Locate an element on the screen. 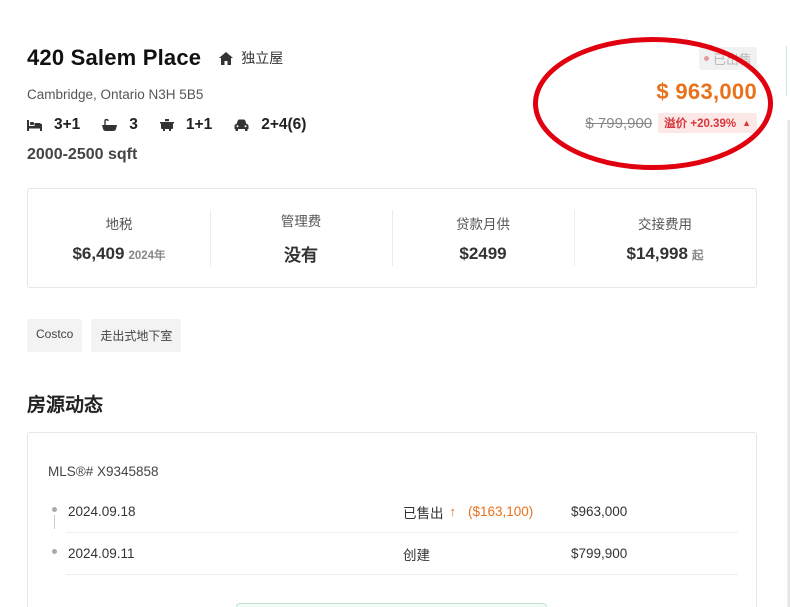  arrow-up-icon: ↑ is located at coordinates (453, 511).